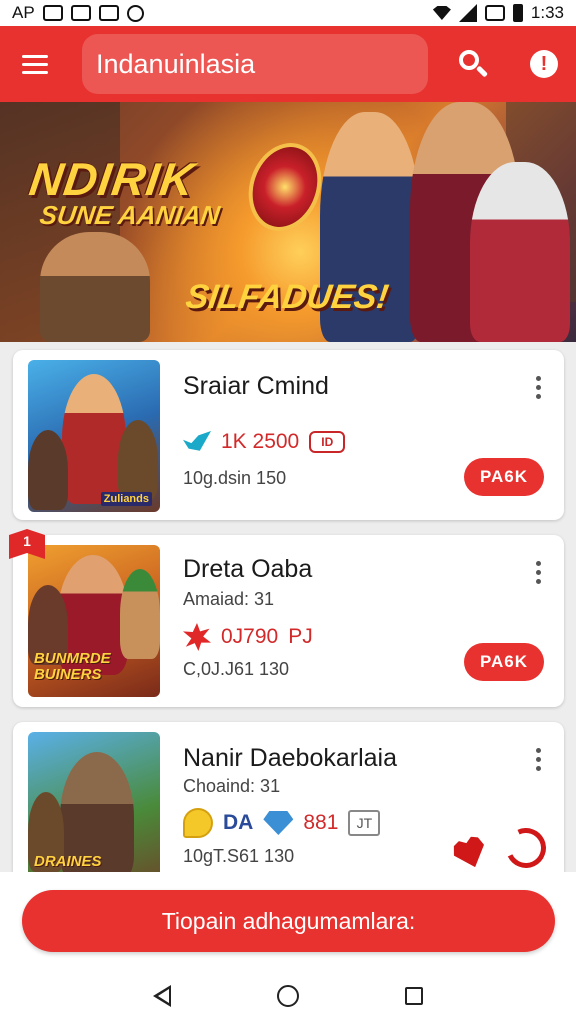  Describe the element at coordinates (327, 442) in the screenshot. I see `badge-icon: ID` at that location.